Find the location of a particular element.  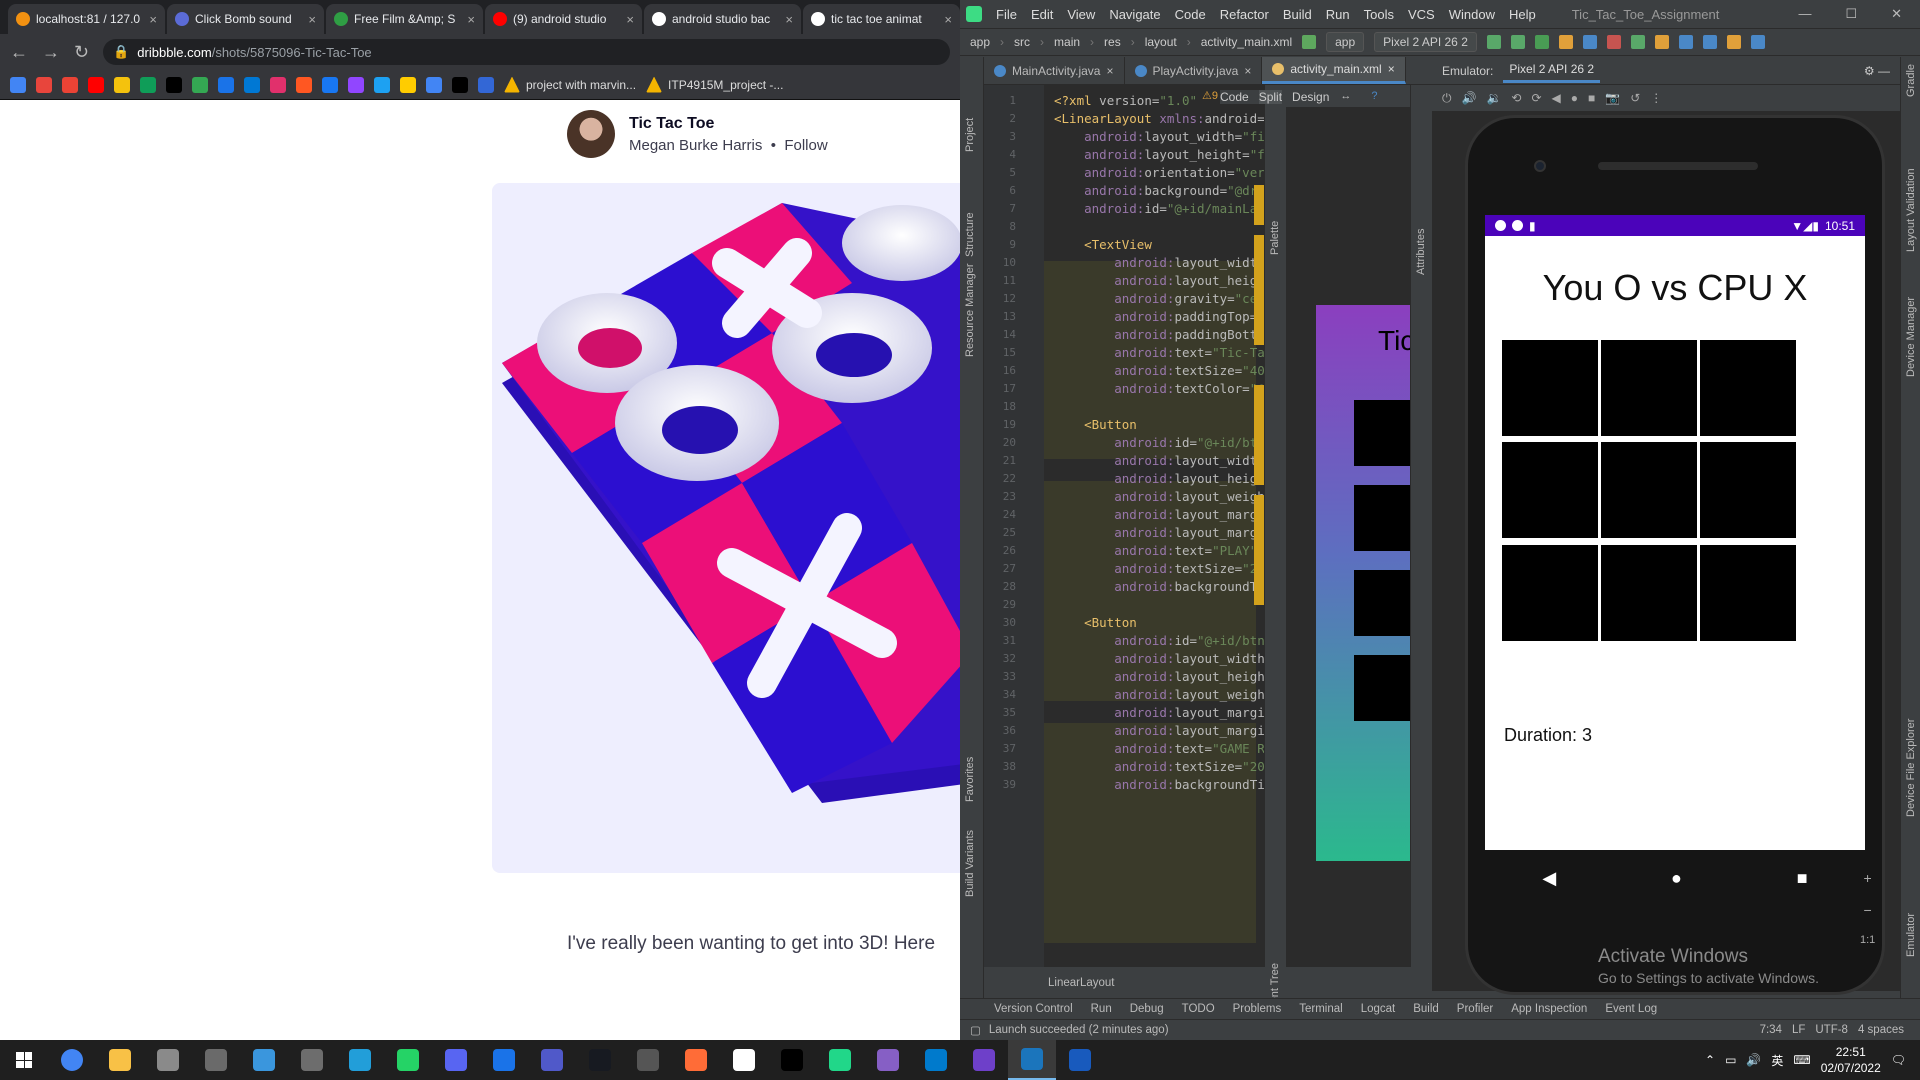

view-mode-code: Code is located at coordinates (1234, 97).